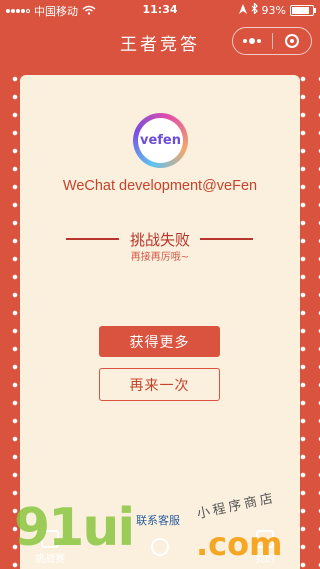 Image resolution: width=320 pixels, height=569 pixels. I want to click on bluetooth-icon, so click(254, 9).